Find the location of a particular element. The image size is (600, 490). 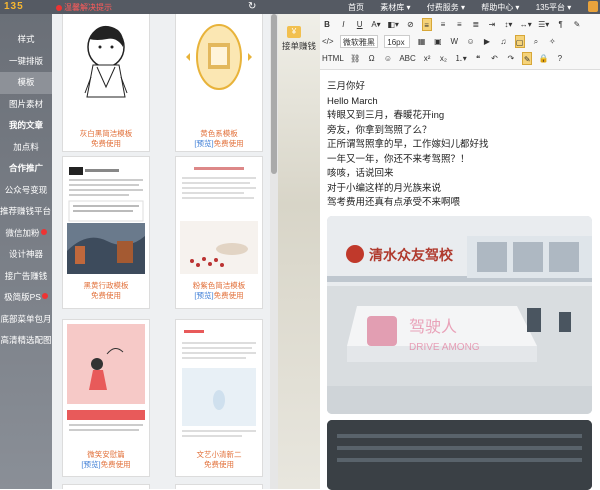

search-icon: ⌕ is located at coordinates (536, 41).